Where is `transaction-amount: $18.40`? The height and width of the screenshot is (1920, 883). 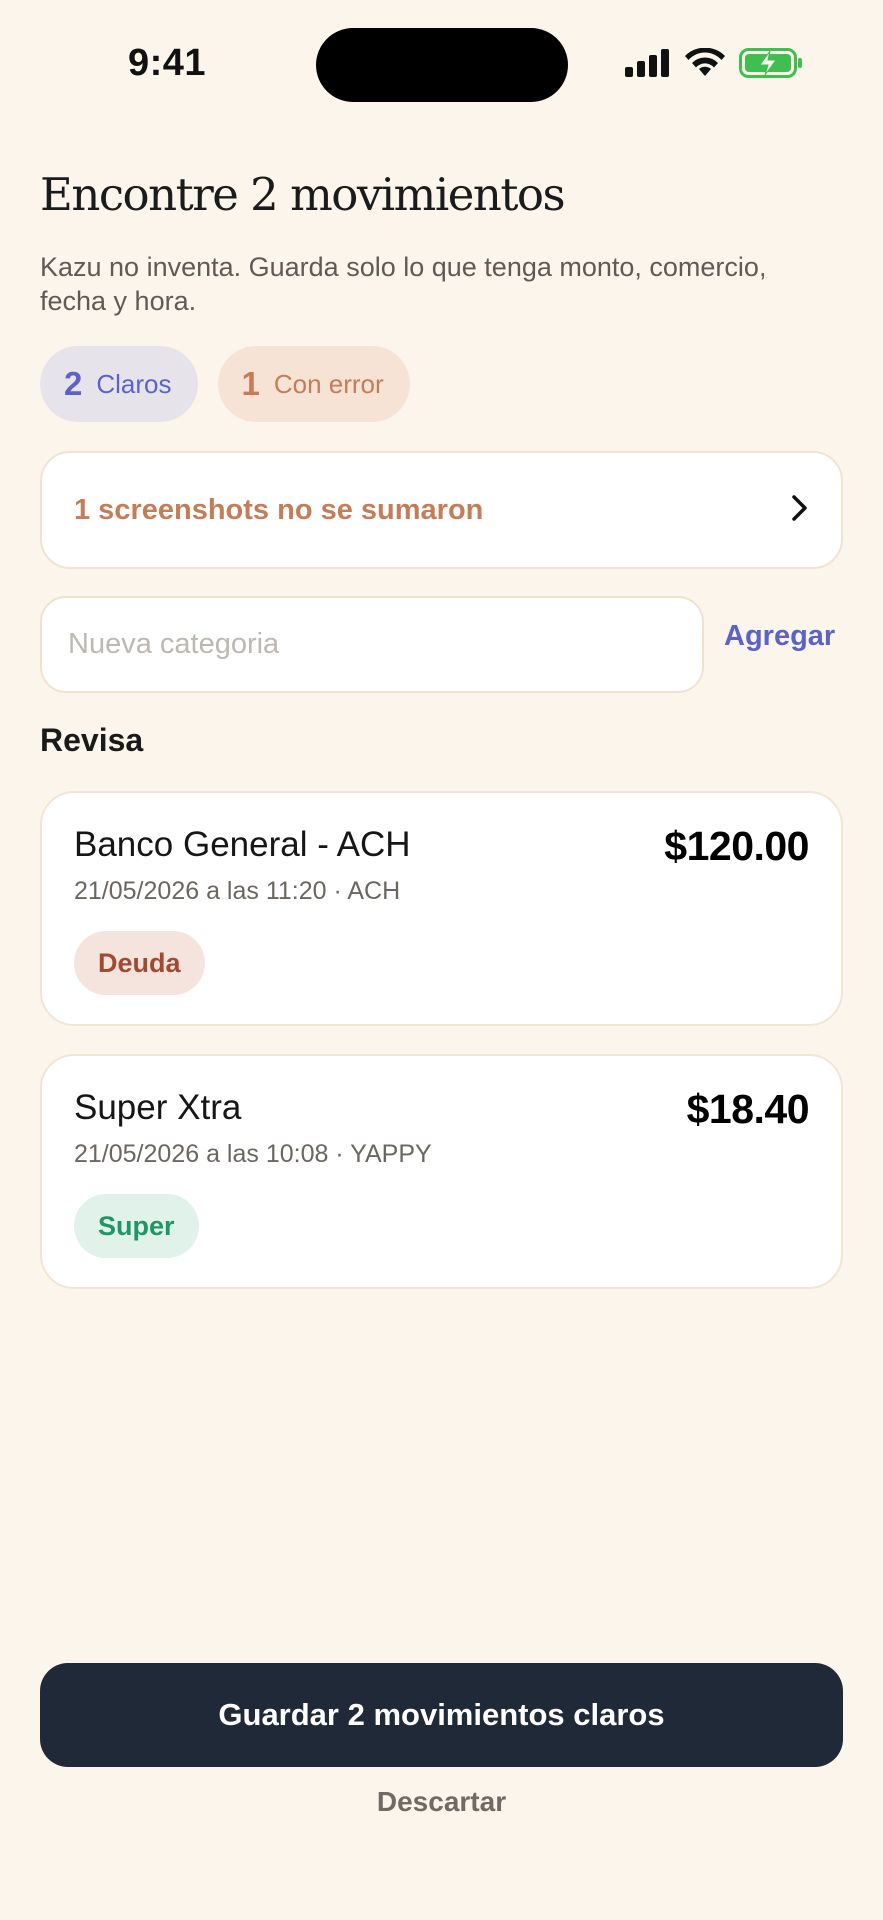
transaction-amount: $18.40 is located at coordinates (748, 1109).